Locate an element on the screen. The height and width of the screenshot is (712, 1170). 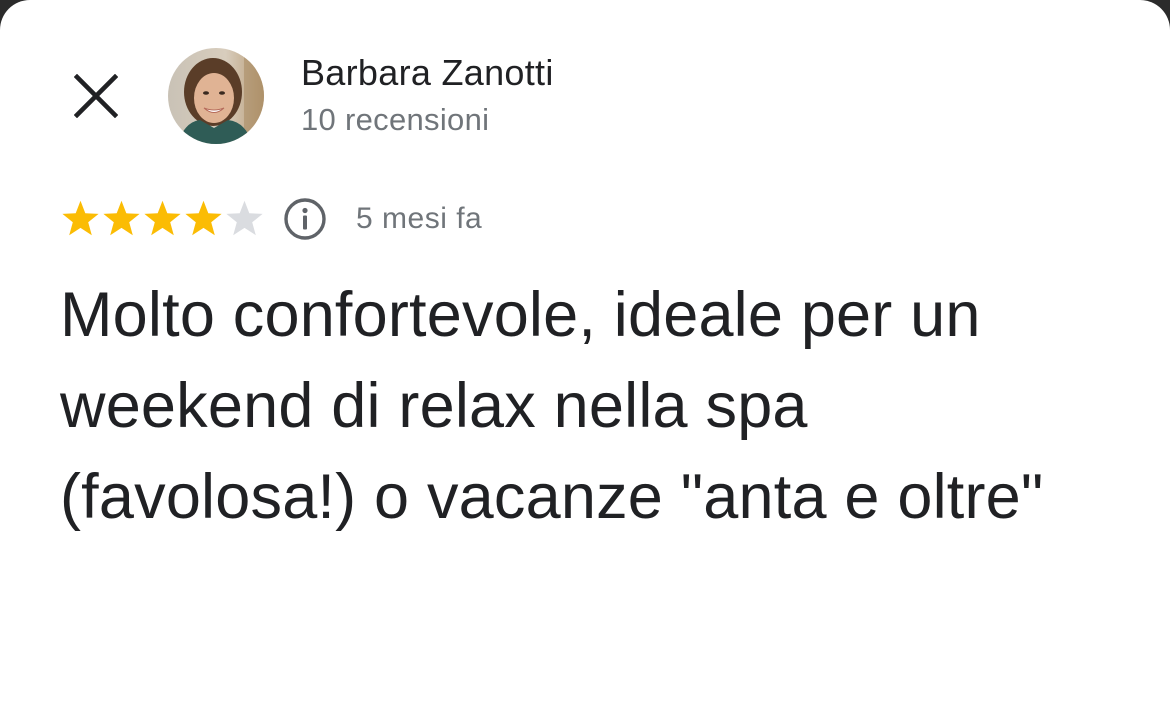
close-icon is located at coordinates (96, 96).